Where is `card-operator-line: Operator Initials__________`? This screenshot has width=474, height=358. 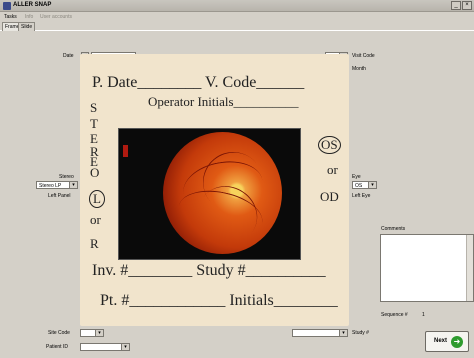
card-operator-line: Operator Initials__________ is located at coordinates (223, 101).